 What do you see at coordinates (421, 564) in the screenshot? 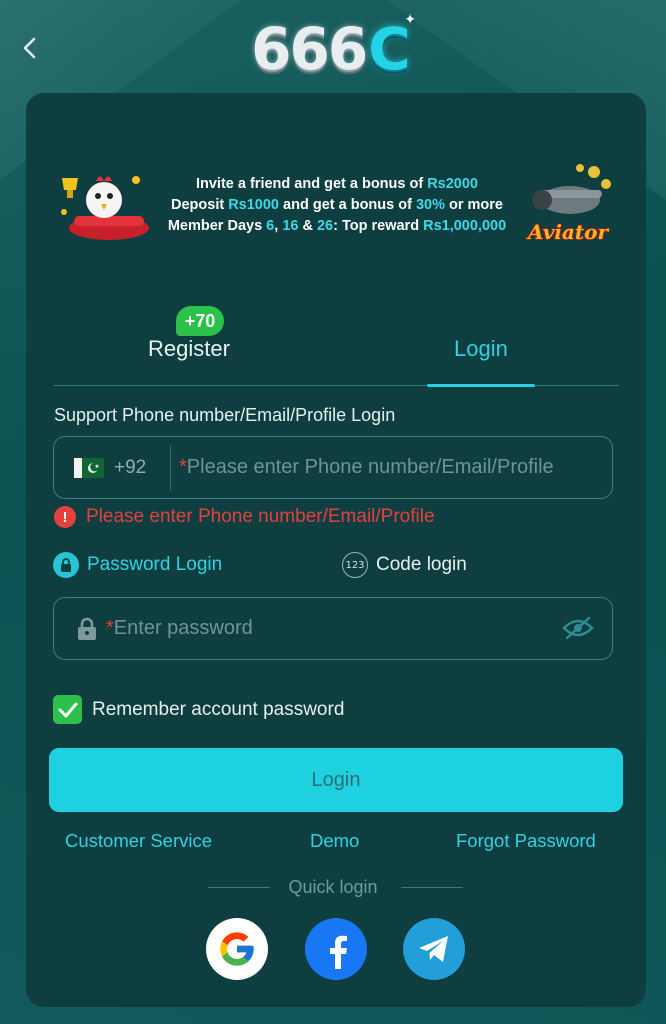
I see `code-login-label: Code login` at bounding box center [421, 564].